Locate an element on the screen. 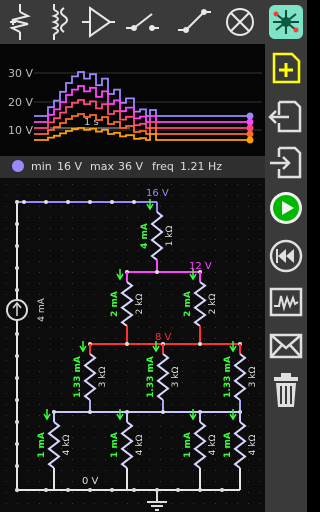 The image size is (320, 512). rewind-button is located at coordinates (286, 256).